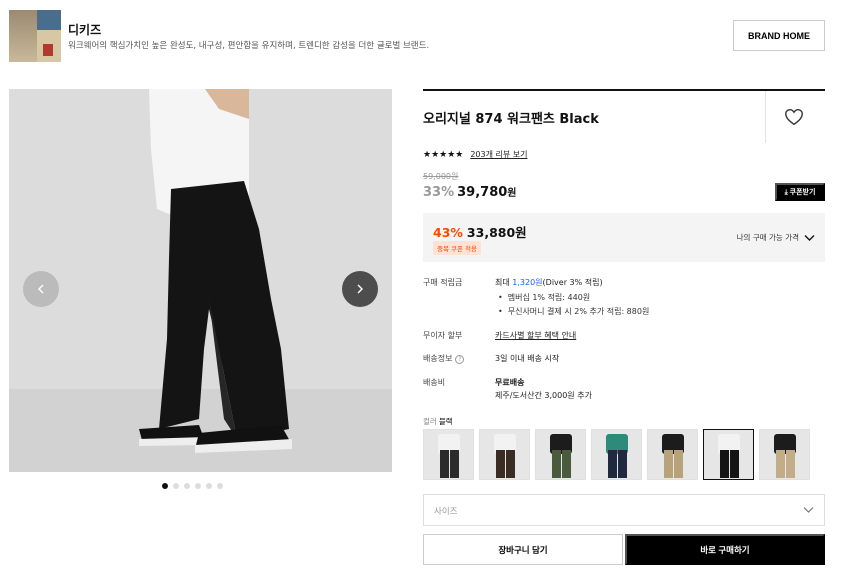  I want to click on gallery-next-button, so click(360, 289).